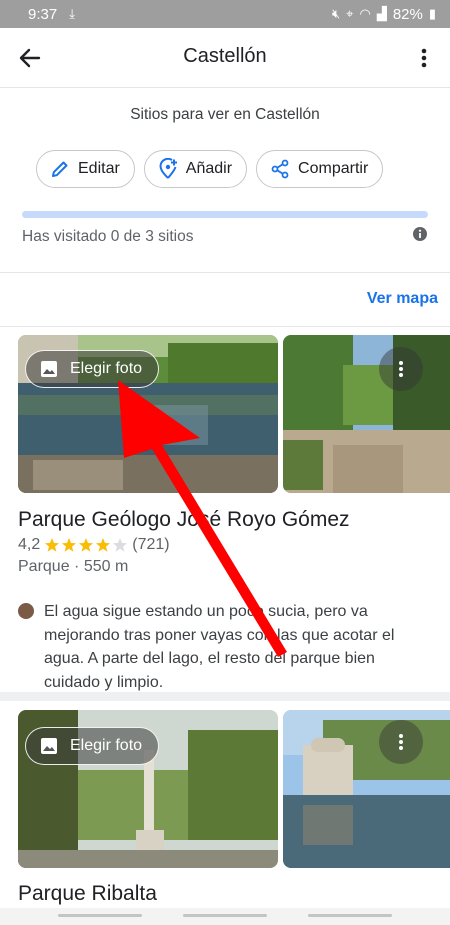 The image size is (450, 925). Describe the element at coordinates (151, 544) in the screenshot. I see `review-count: (721)` at that location.